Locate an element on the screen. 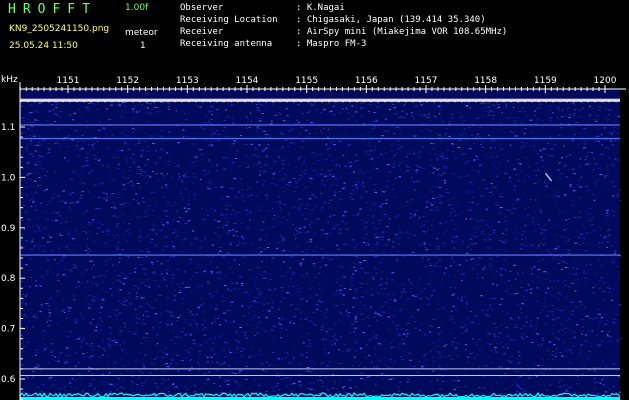 The image size is (629, 400). x-tick-label: 1200 is located at coordinates (605, 81).